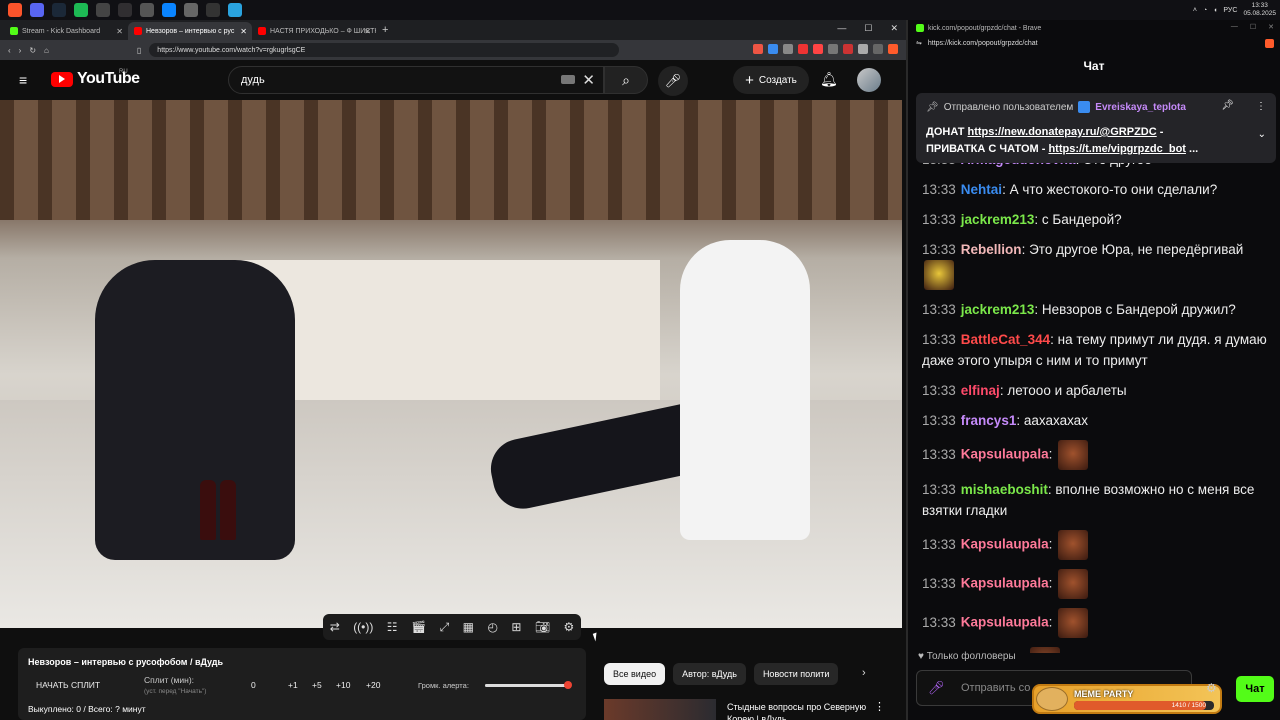 The image size is (1280, 720). What do you see at coordinates (392, 627) in the screenshot?
I see `playlist-icon: ☷` at bounding box center [392, 627].